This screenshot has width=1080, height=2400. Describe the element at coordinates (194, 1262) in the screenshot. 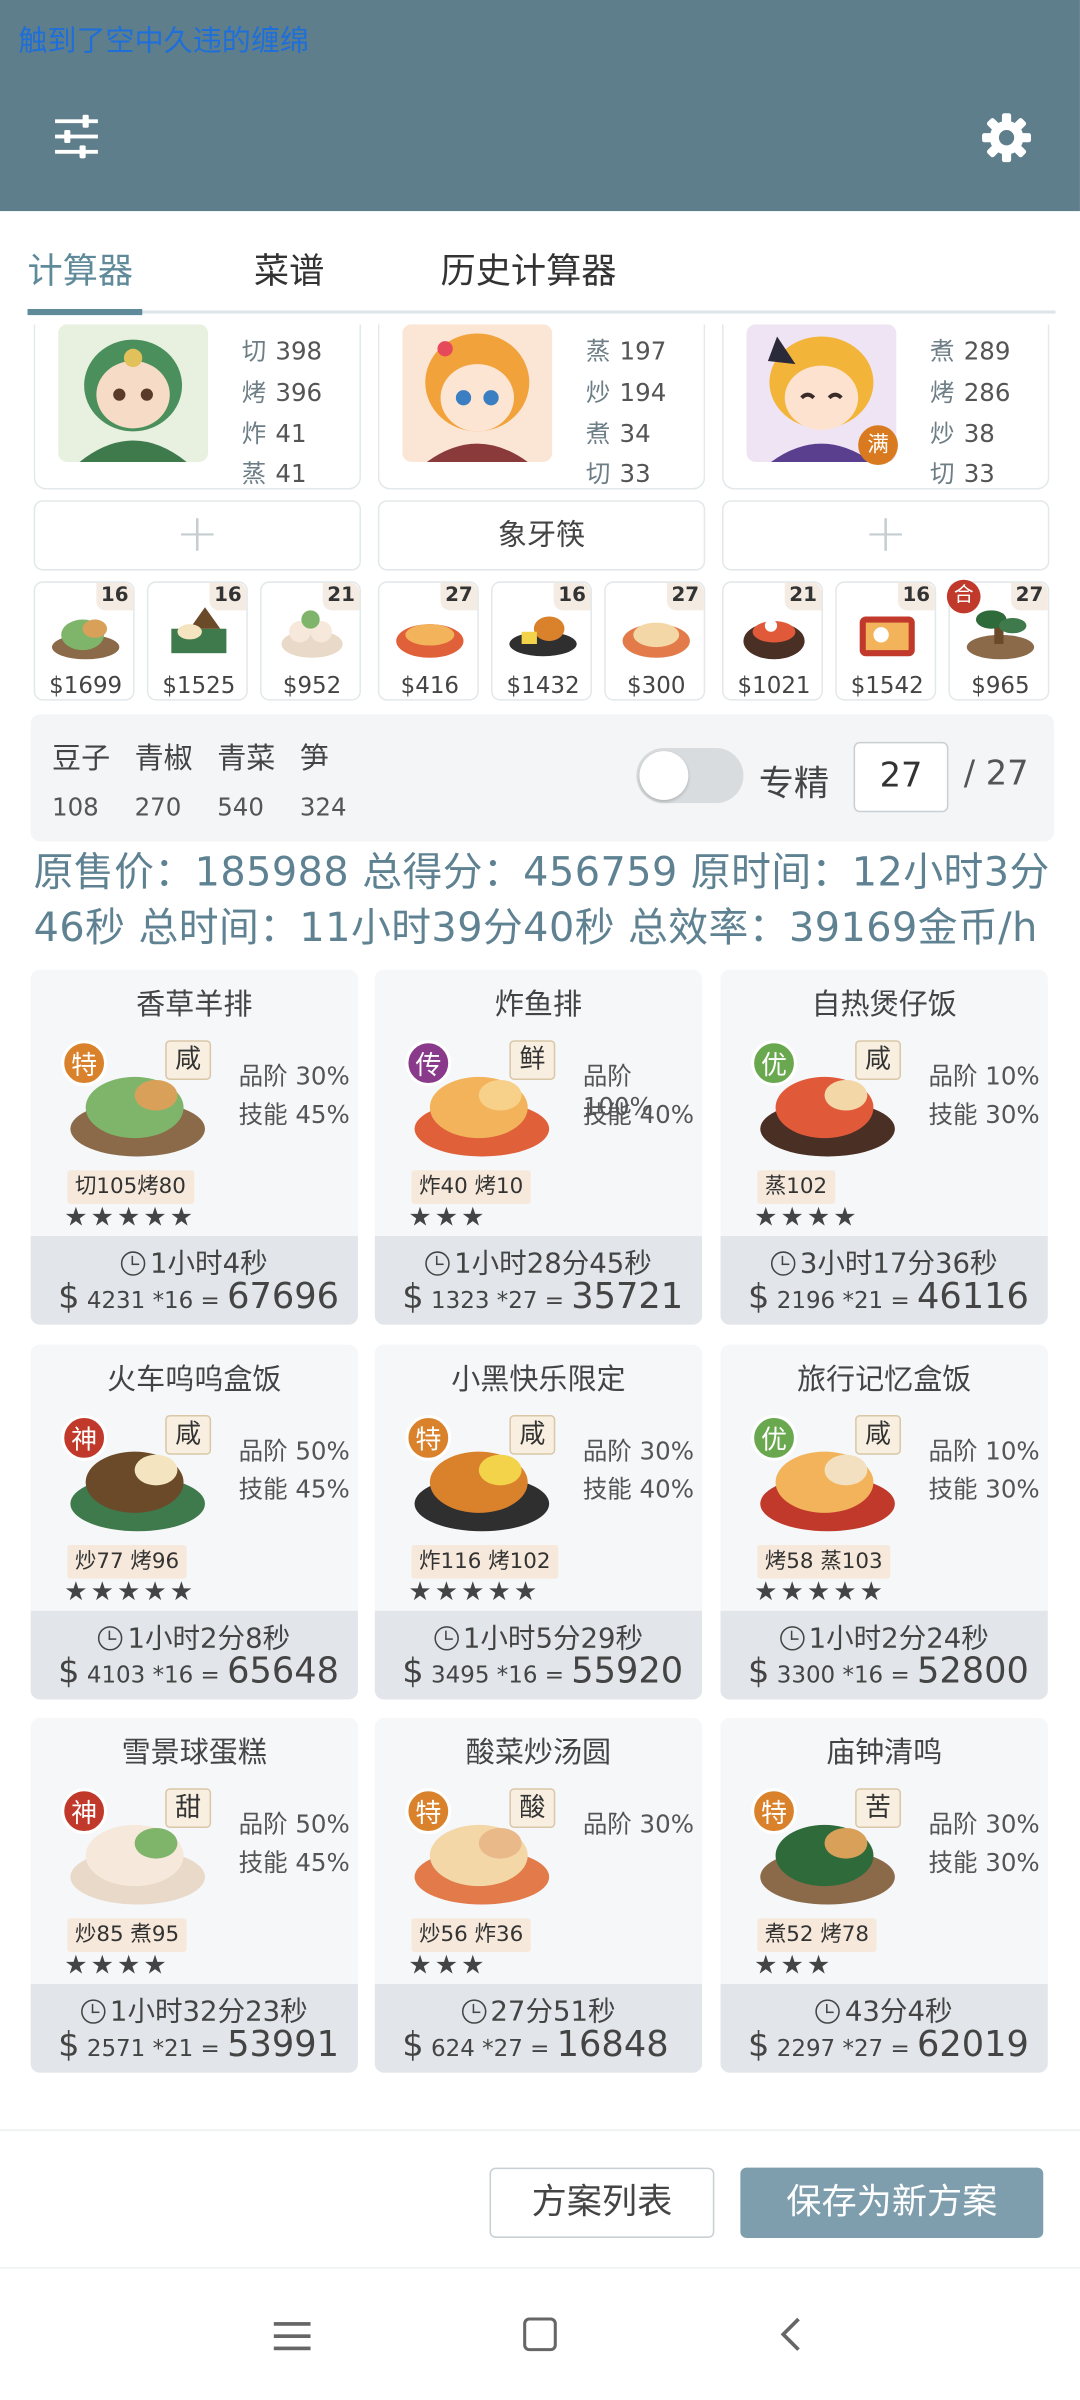

I see `cook-time: 1小时4秒` at that location.